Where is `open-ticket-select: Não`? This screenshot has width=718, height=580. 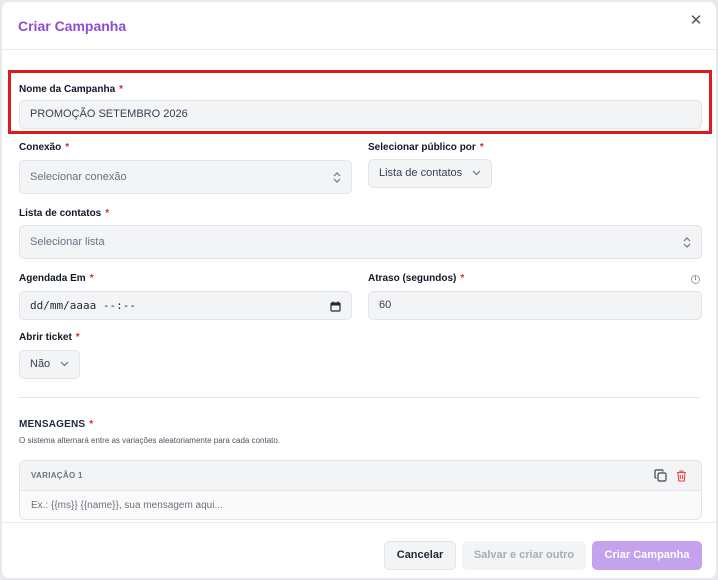 open-ticket-select: Não is located at coordinates (49, 364).